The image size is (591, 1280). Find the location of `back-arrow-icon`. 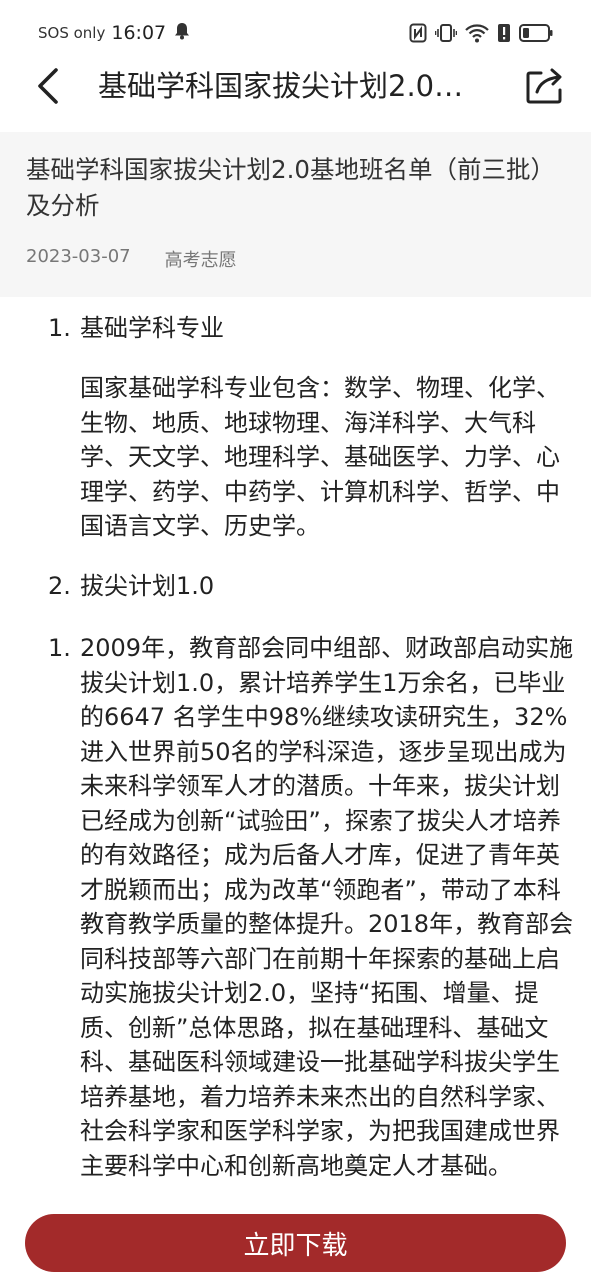

back-arrow-icon is located at coordinates (48, 86).